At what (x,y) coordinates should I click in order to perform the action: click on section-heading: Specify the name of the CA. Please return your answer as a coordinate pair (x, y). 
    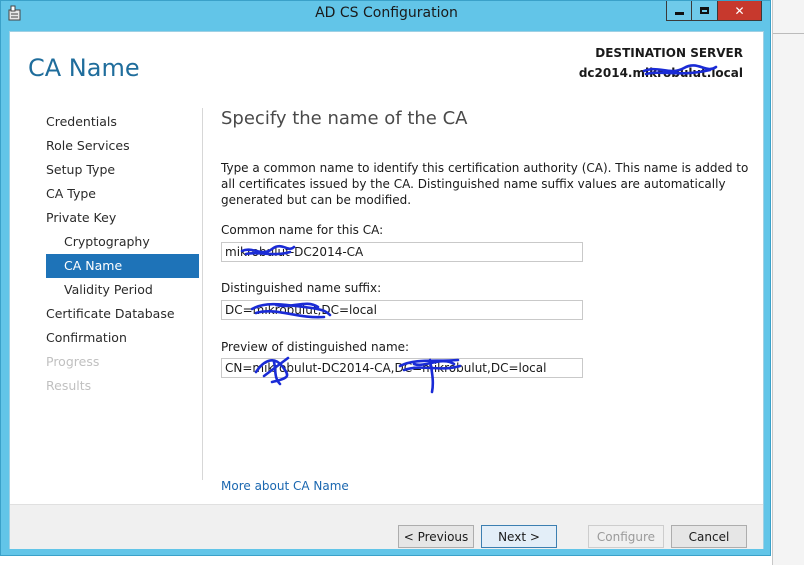
    Looking at the image, I should click on (344, 118).